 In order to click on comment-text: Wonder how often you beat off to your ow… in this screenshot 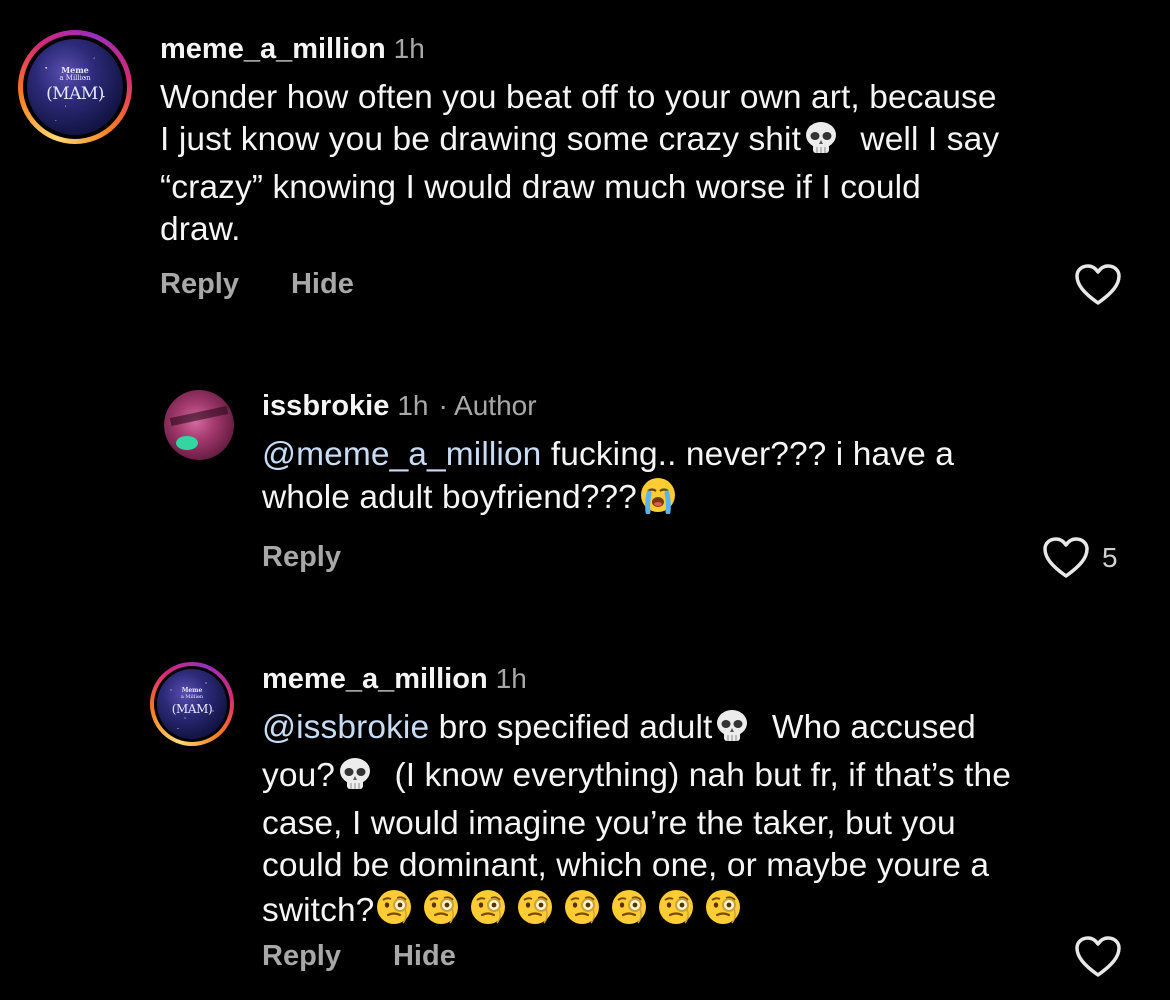, I will do `click(580, 163)`.